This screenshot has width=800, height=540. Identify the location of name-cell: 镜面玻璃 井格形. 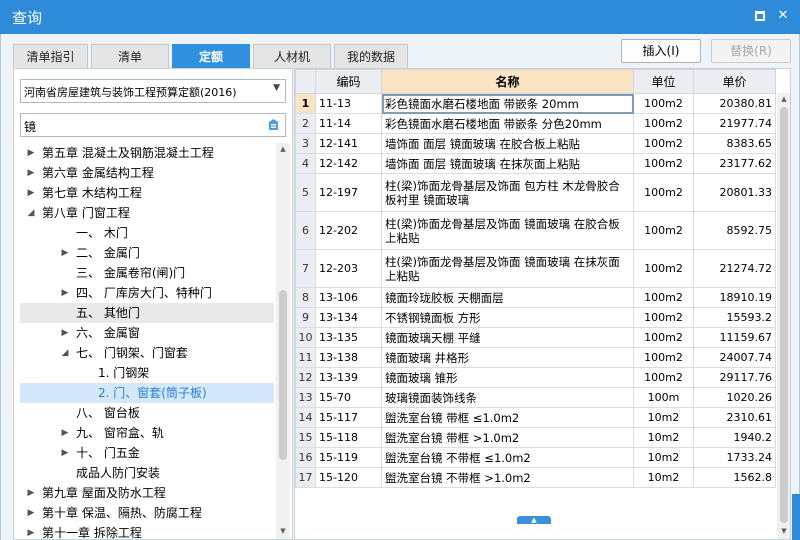
(507, 357).